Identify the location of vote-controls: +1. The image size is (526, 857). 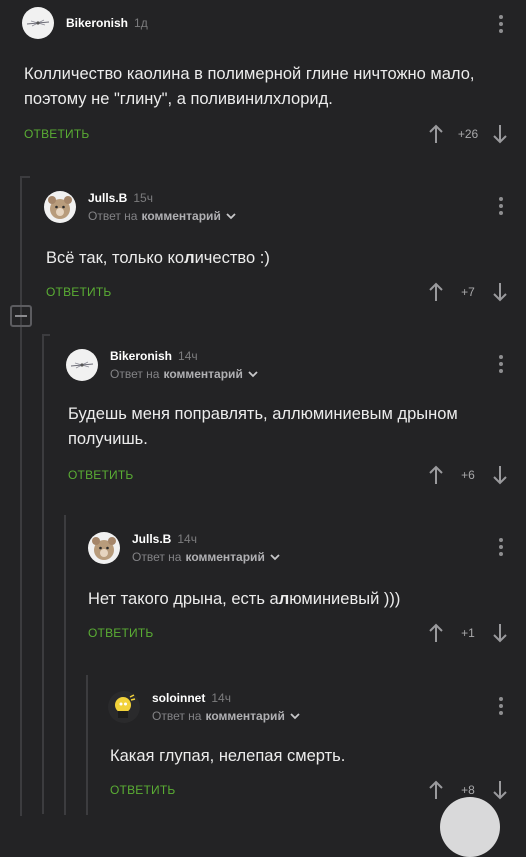
(468, 633).